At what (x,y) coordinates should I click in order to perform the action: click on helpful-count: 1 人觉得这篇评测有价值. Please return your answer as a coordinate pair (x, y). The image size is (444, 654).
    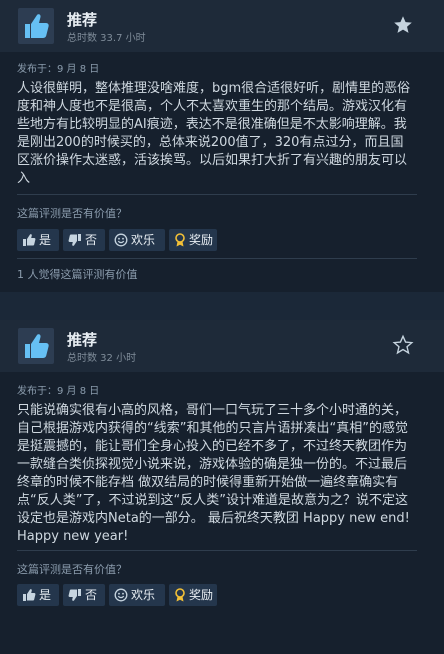
    Looking at the image, I should click on (77, 274).